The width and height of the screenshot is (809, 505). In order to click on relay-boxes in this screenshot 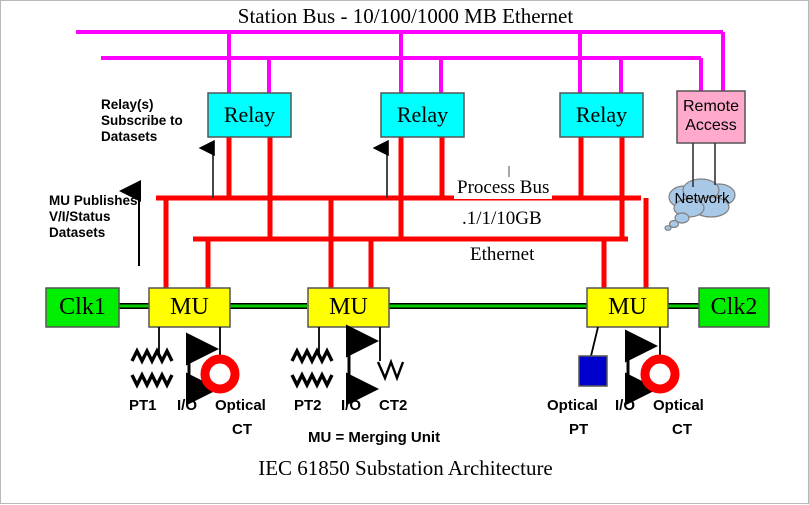, I will do `click(425, 115)`.